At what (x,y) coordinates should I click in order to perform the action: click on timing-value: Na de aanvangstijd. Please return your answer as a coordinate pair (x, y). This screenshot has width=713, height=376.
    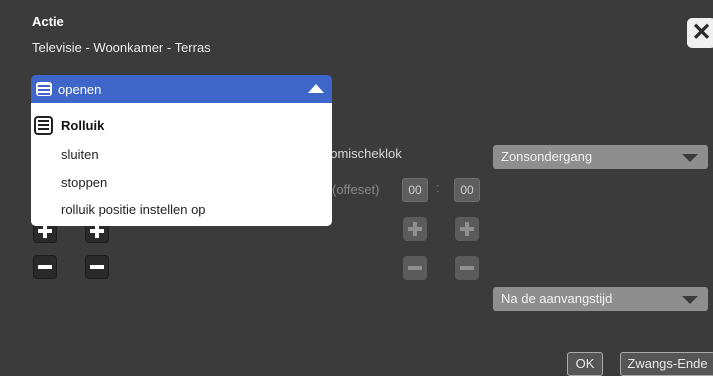
    Looking at the image, I should click on (557, 298).